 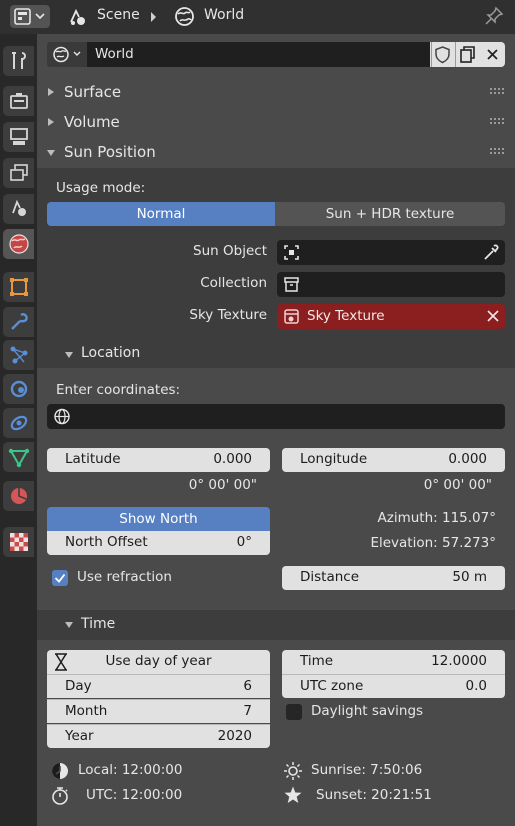 I want to click on show-north-toggle: Show North, so click(x=158, y=519).